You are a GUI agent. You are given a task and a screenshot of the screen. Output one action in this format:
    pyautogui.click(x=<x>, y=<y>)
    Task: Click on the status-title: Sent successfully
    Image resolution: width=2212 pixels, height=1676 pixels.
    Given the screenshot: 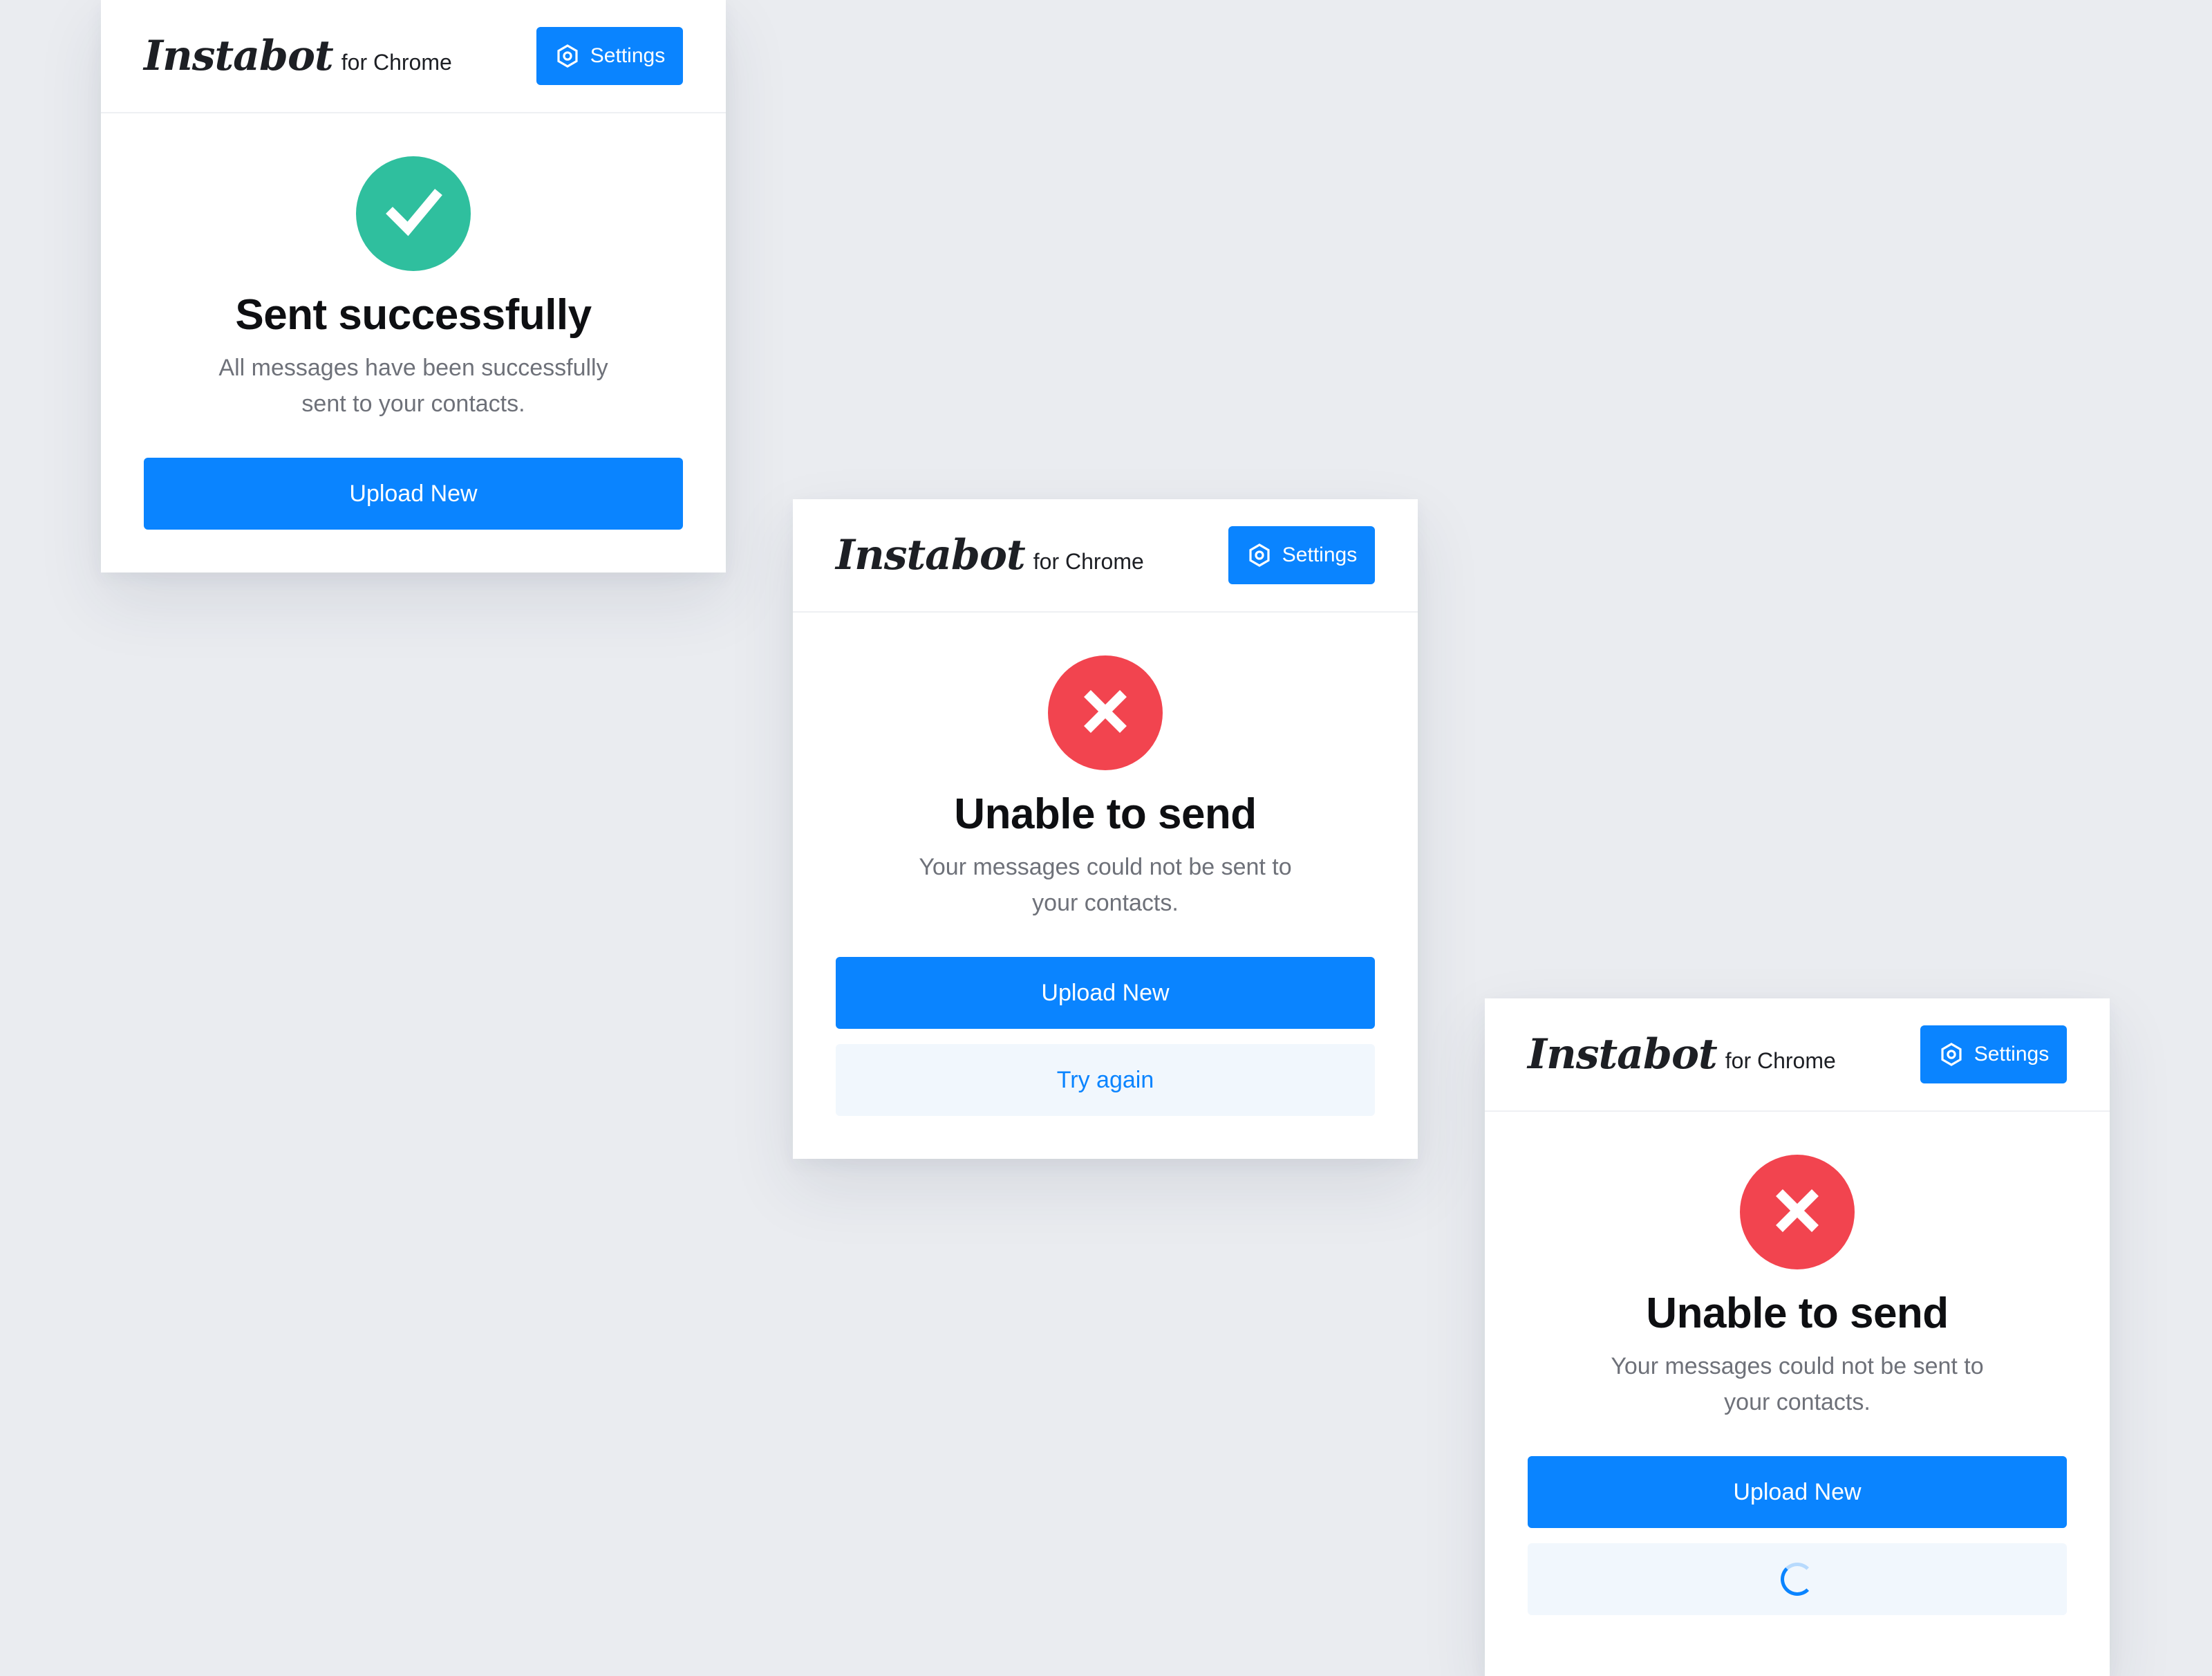 What is the action you would take?
    pyautogui.click(x=413, y=315)
    